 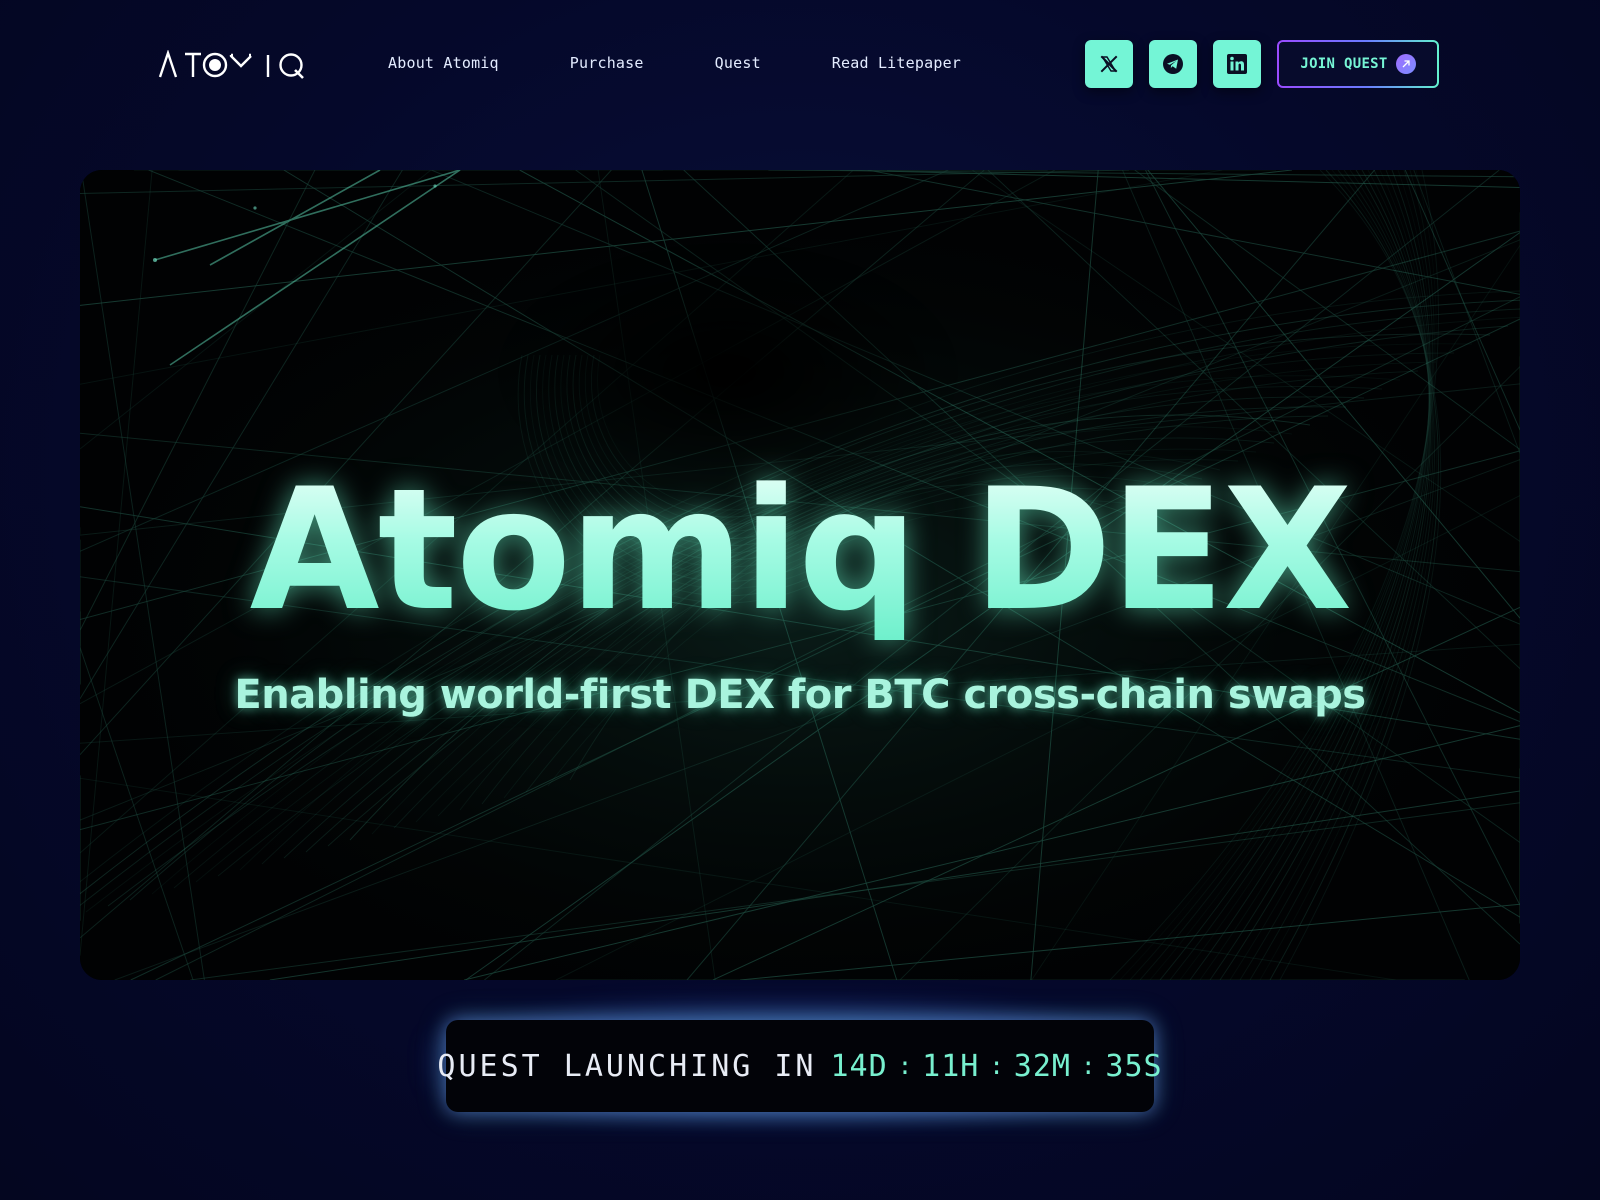 I want to click on atomiq-logo, so click(x=238, y=65).